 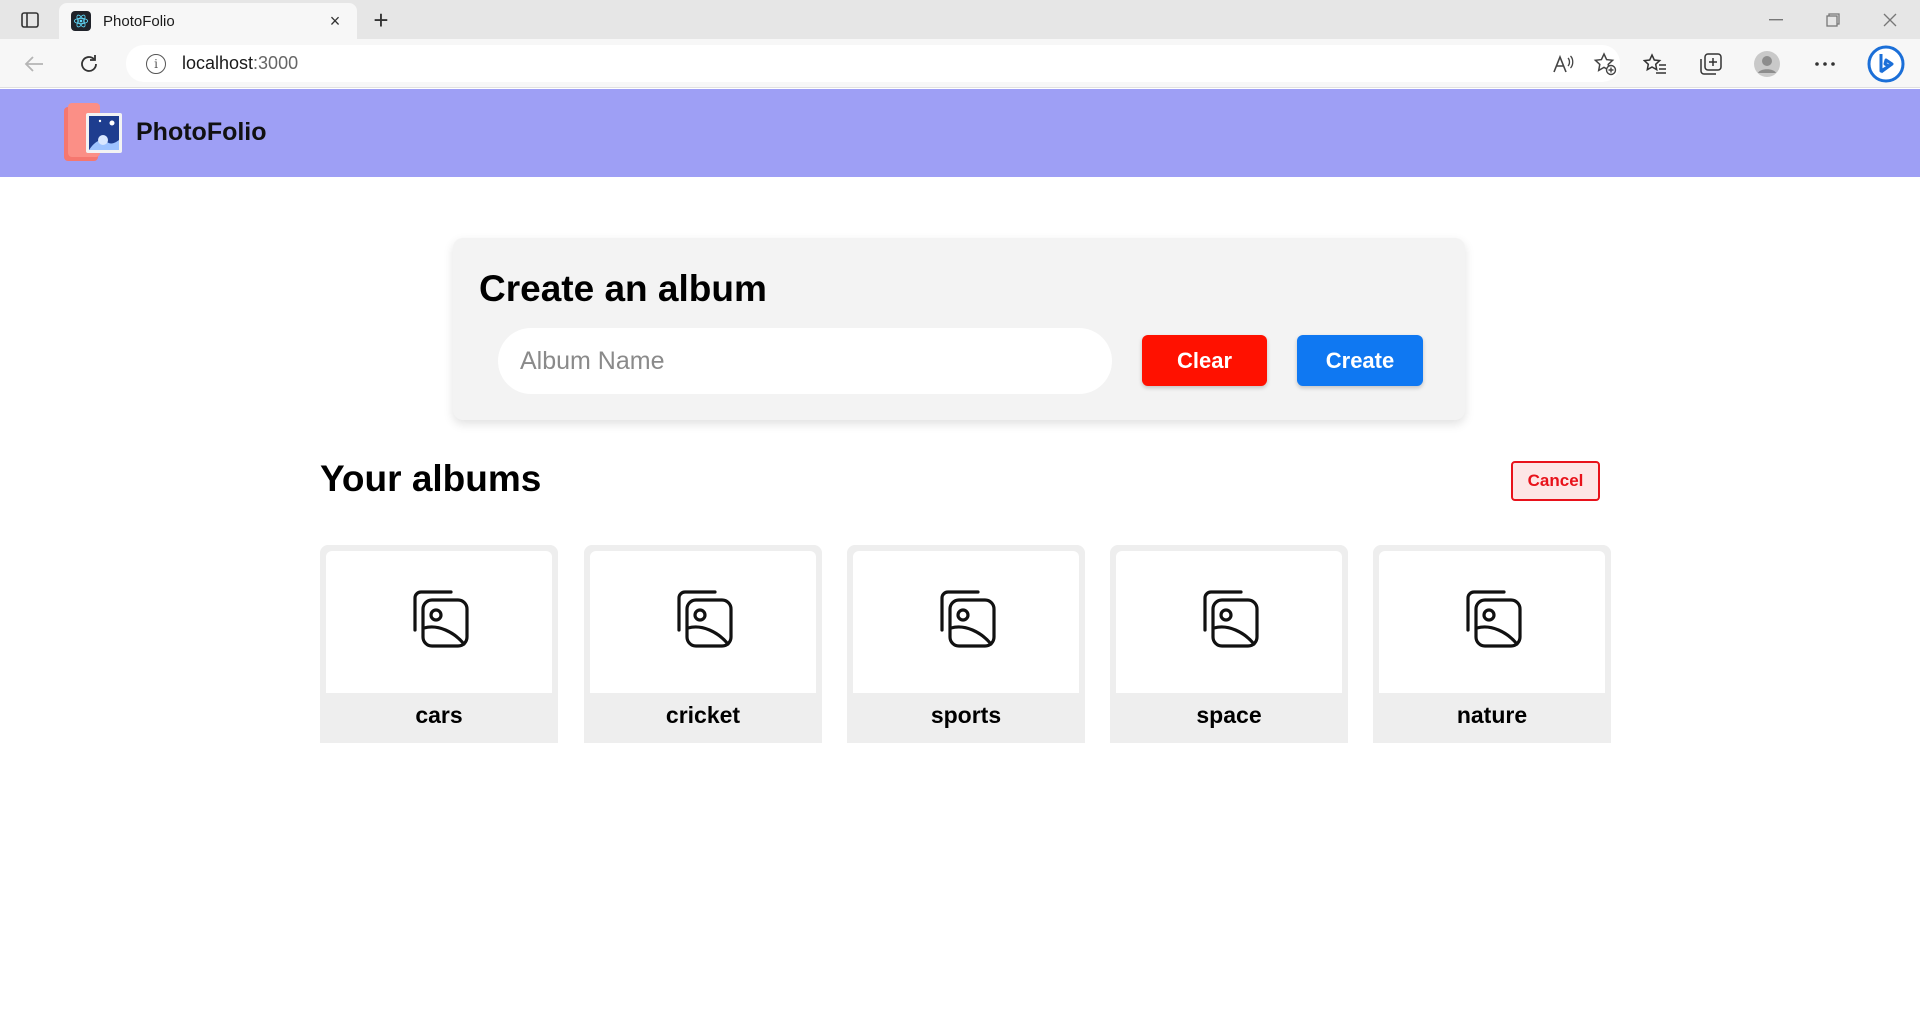 What do you see at coordinates (431, 478) in the screenshot?
I see `your-albums-title: Your albums` at bounding box center [431, 478].